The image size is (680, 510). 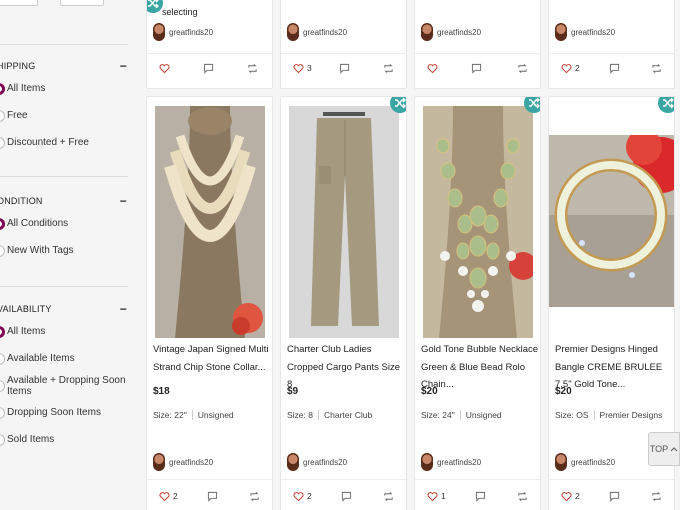 I want to click on shipping-option-free: Free, so click(x=66, y=115).